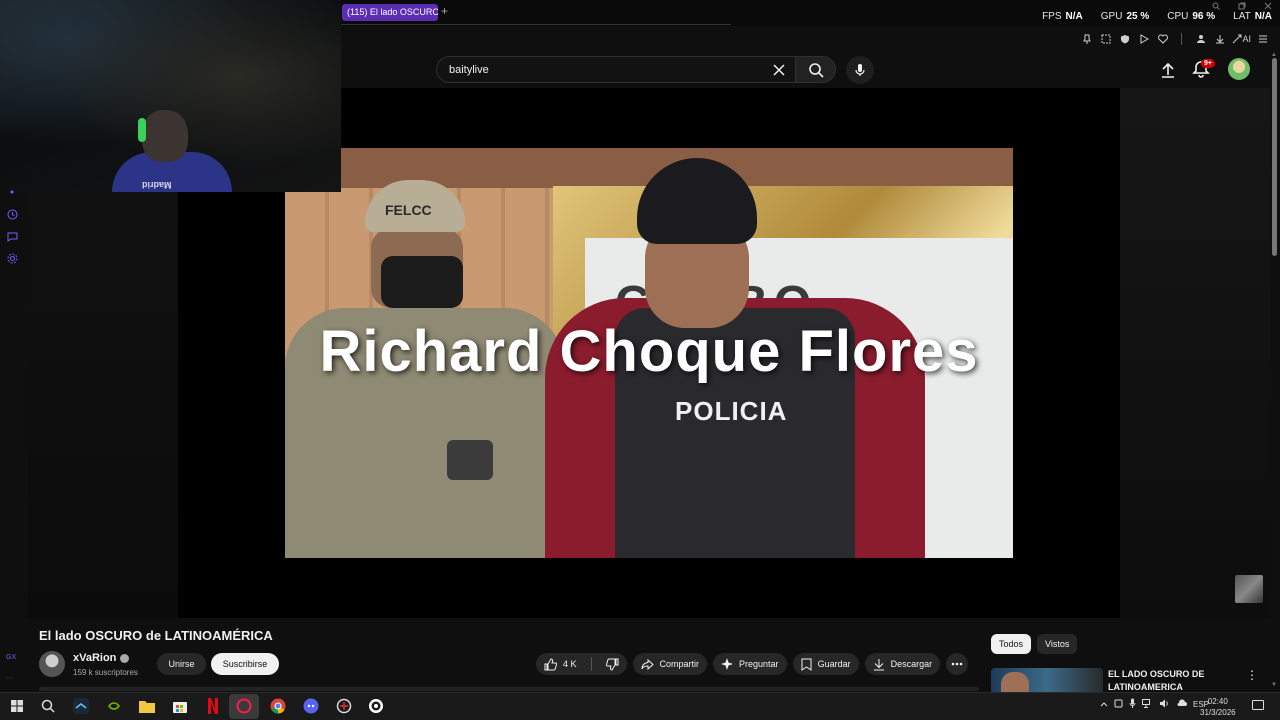  I want to click on search-overlay-icon, so click(1216, 7).